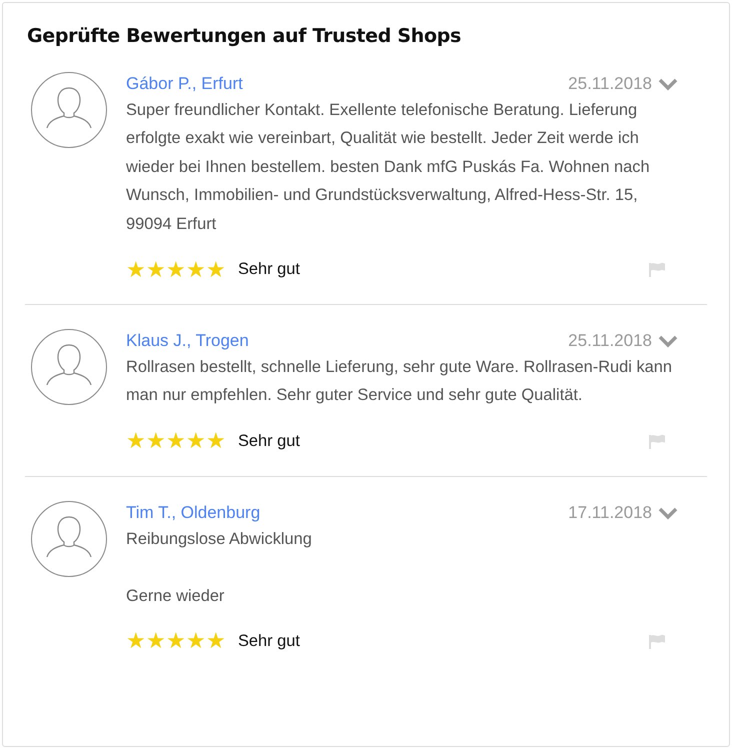  What do you see at coordinates (193, 512) in the screenshot?
I see `reviewer-link: Tim T., Oldenburg` at bounding box center [193, 512].